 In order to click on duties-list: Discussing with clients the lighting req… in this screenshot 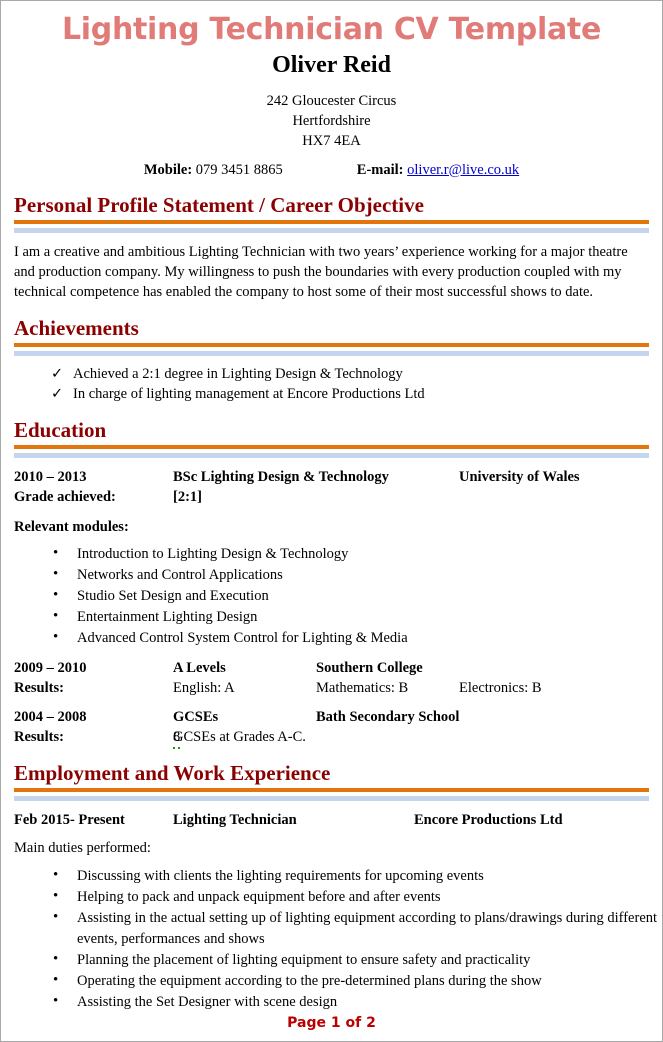, I will do `click(331, 939)`.